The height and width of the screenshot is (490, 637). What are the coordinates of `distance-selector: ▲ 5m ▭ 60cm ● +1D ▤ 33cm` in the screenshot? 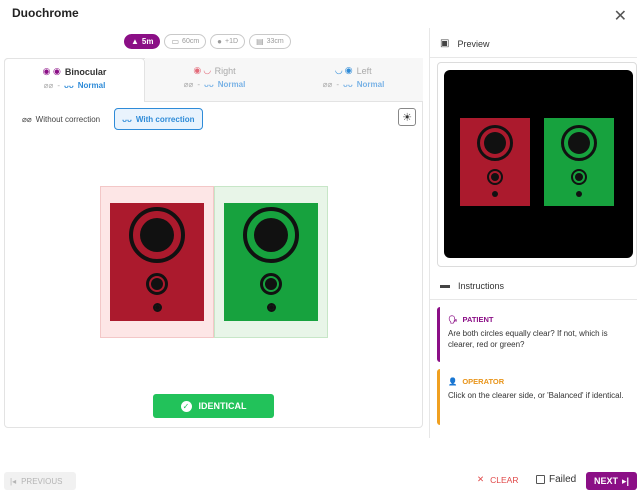 It's located at (207, 41).